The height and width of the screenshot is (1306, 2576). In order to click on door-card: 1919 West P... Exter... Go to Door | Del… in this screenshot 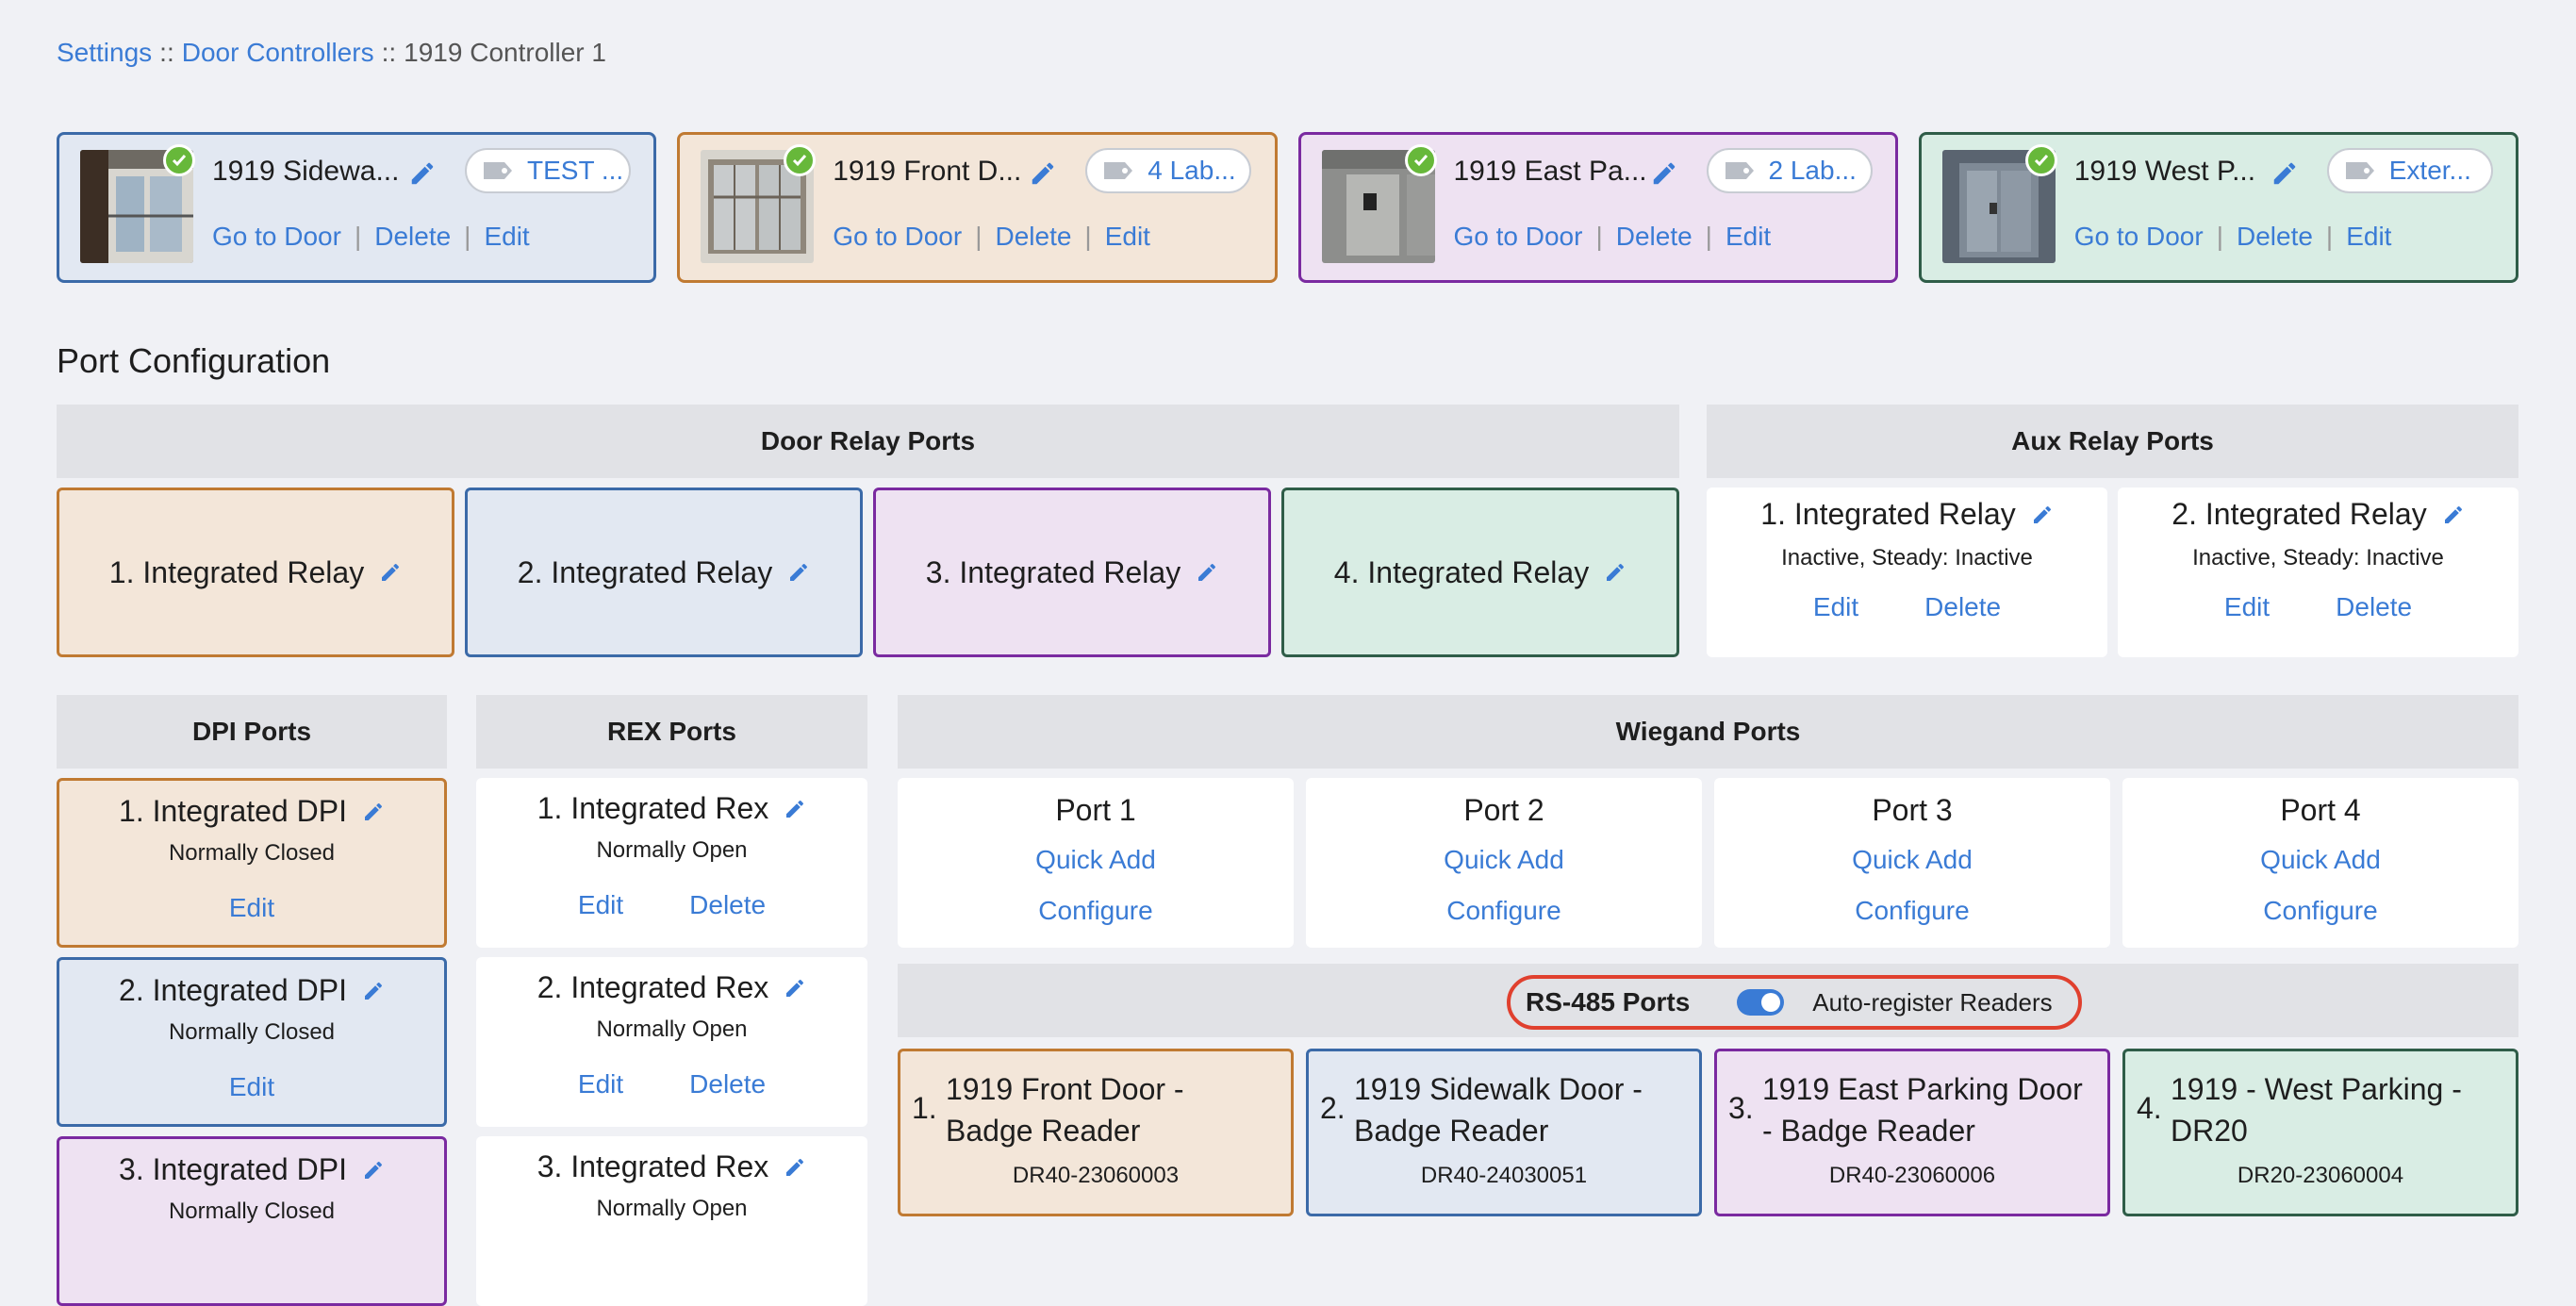, I will do `click(2218, 207)`.